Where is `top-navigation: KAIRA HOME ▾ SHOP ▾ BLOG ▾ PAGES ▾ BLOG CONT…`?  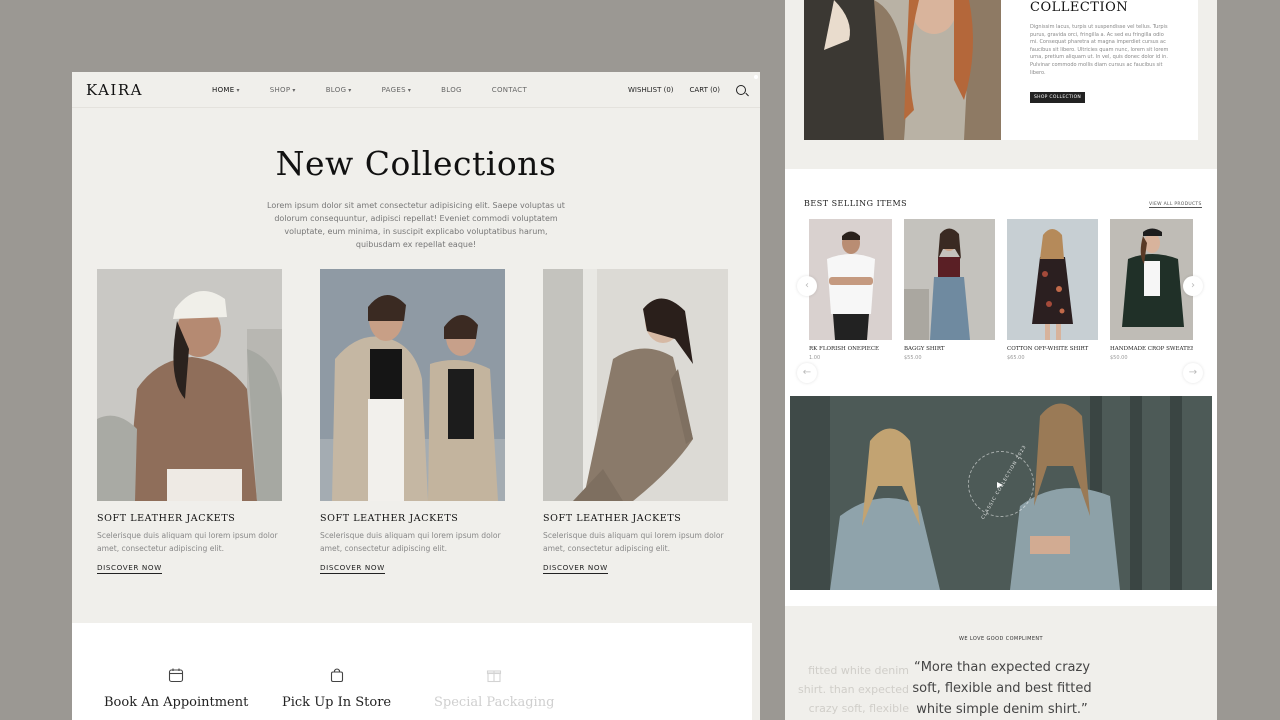 top-navigation: KAIRA HOME ▾ SHOP ▾ BLOG ▾ PAGES ▾ BLOG CONT… is located at coordinates (416, 90).